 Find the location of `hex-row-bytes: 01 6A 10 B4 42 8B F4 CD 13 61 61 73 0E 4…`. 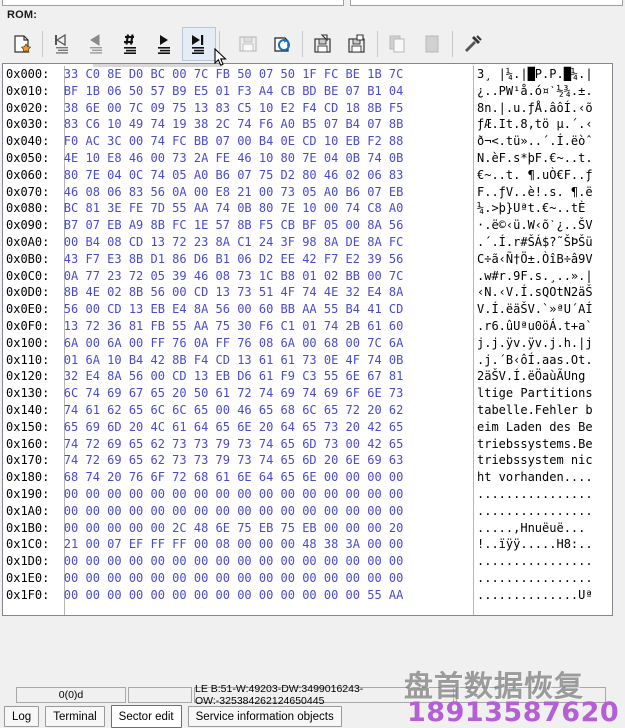

hex-row-bytes: 01 6A 10 B4 42 8B F4 CD 13 61 61 73 0E 4… is located at coordinates (234, 360).